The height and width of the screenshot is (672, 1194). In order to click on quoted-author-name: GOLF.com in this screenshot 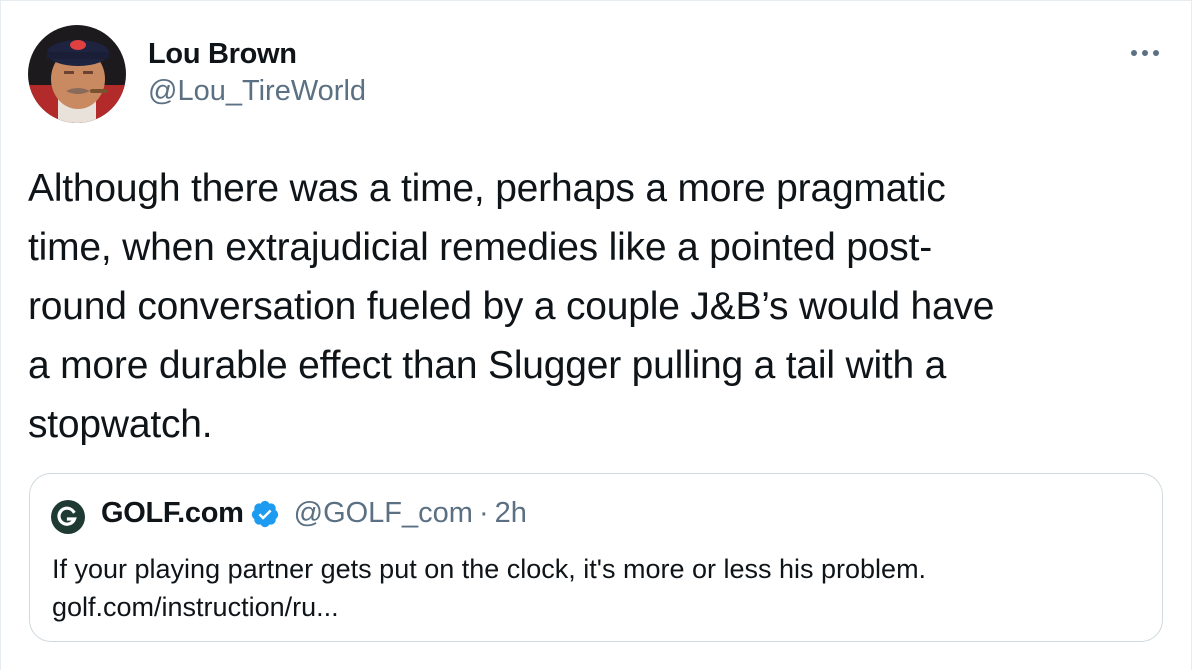, I will do `click(172, 513)`.